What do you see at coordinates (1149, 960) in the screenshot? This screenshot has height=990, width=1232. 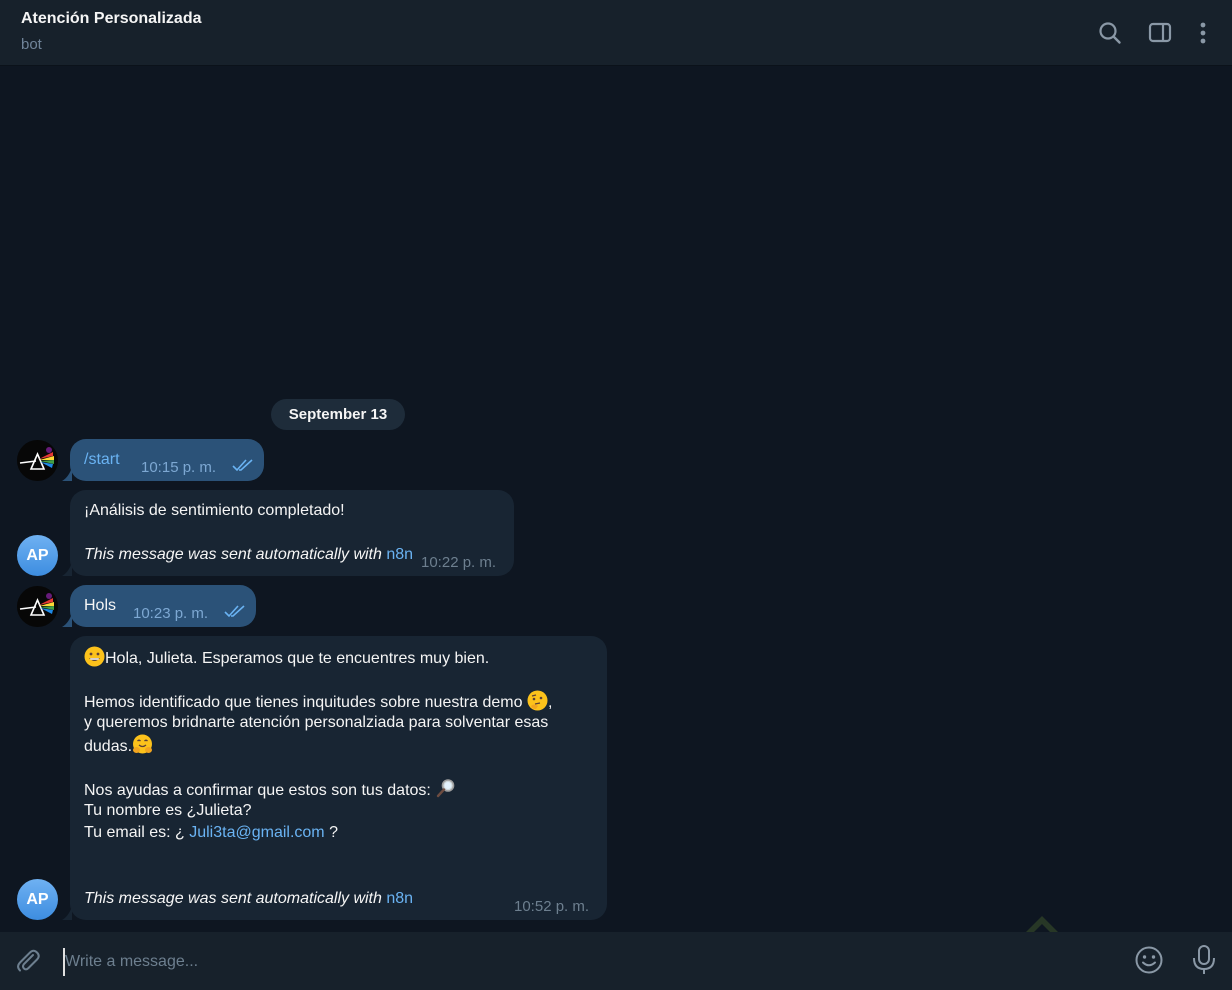 I see `emoji-icon` at bounding box center [1149, 960].